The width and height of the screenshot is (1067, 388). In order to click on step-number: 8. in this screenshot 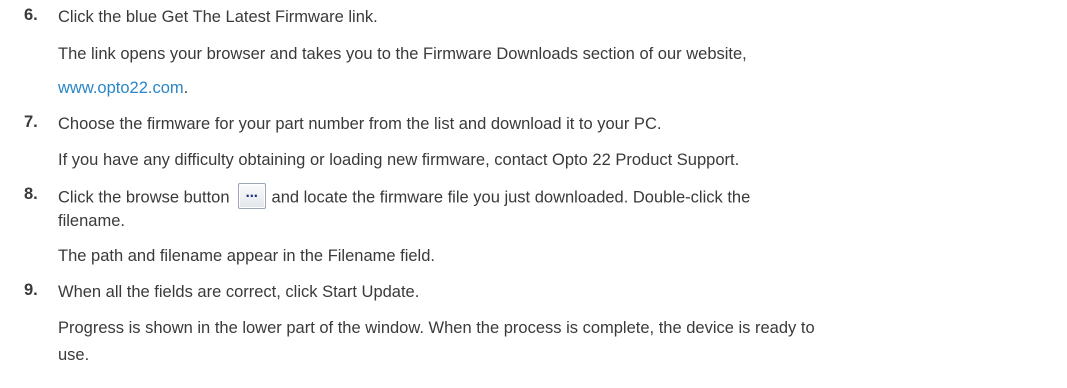, I will do `click(31, 194)`.